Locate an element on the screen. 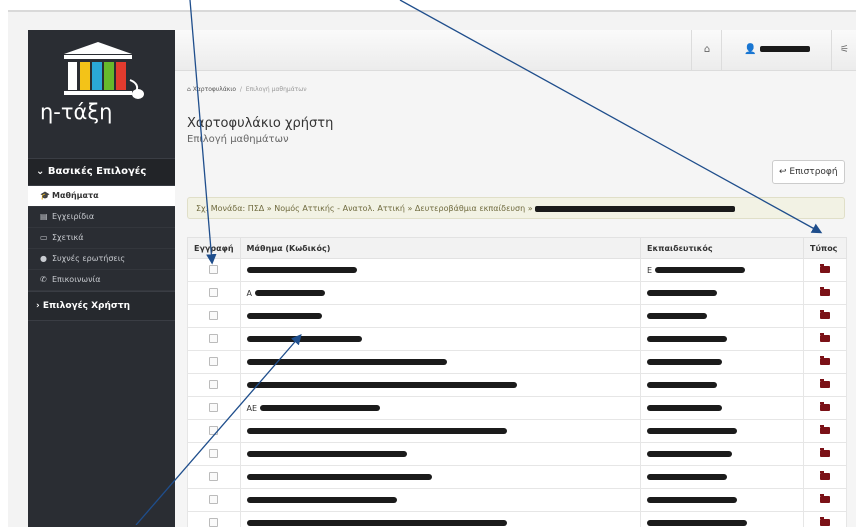  course-cell: Α is located at coordinates (440, 293).